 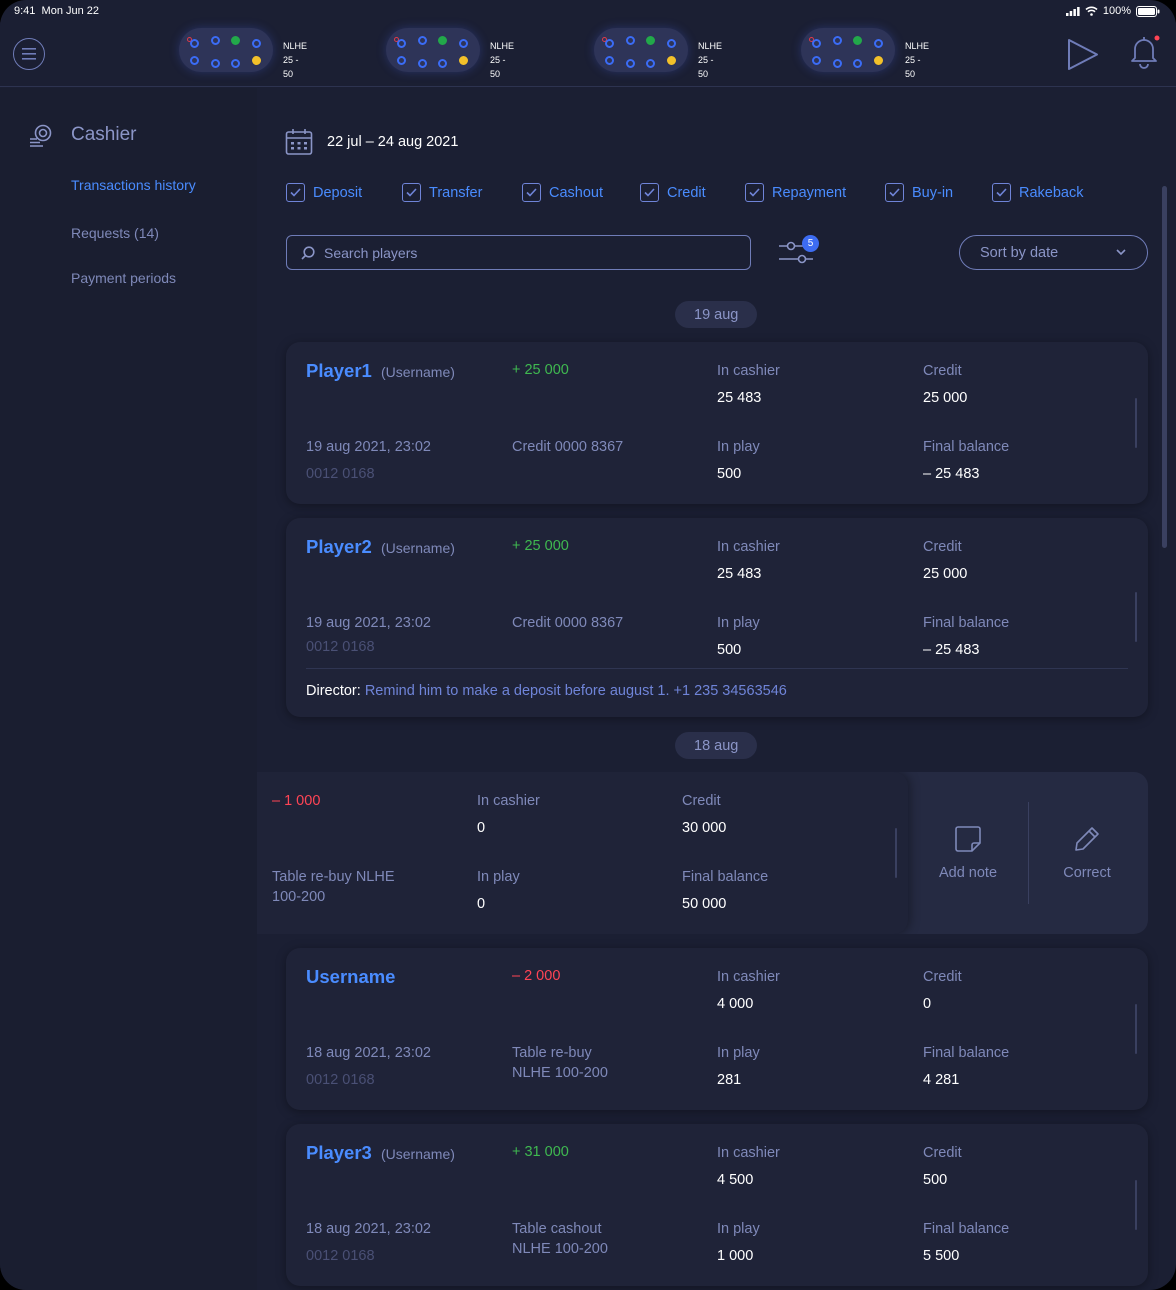 I want to click on transaction-datetime: 18 aug 2021, 23:02, so click(x=368, y=1053).